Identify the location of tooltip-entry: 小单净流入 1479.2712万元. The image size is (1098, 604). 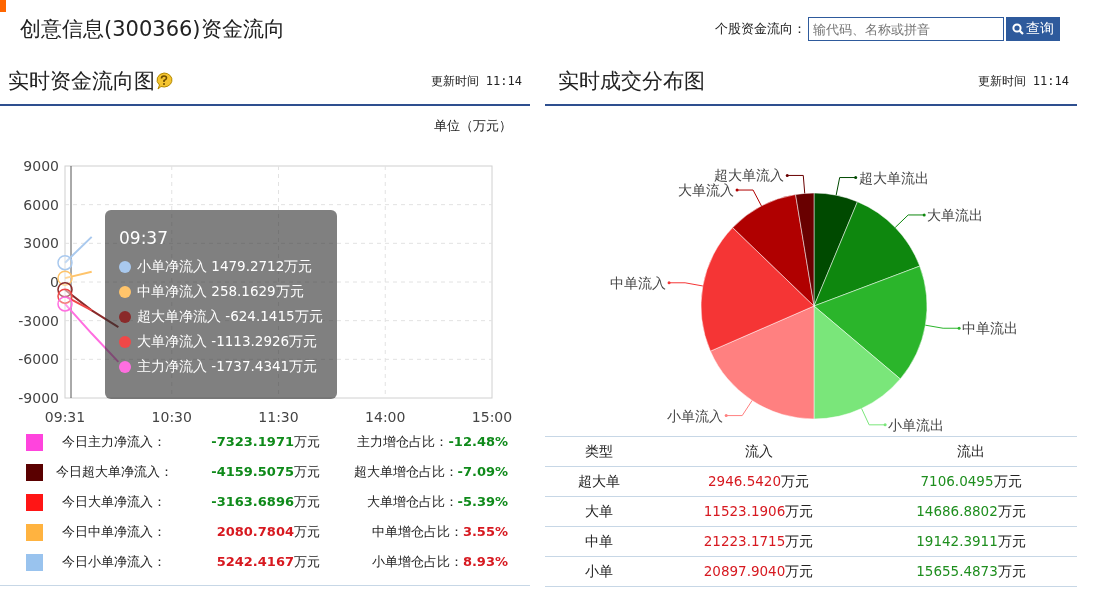
(225, 266).